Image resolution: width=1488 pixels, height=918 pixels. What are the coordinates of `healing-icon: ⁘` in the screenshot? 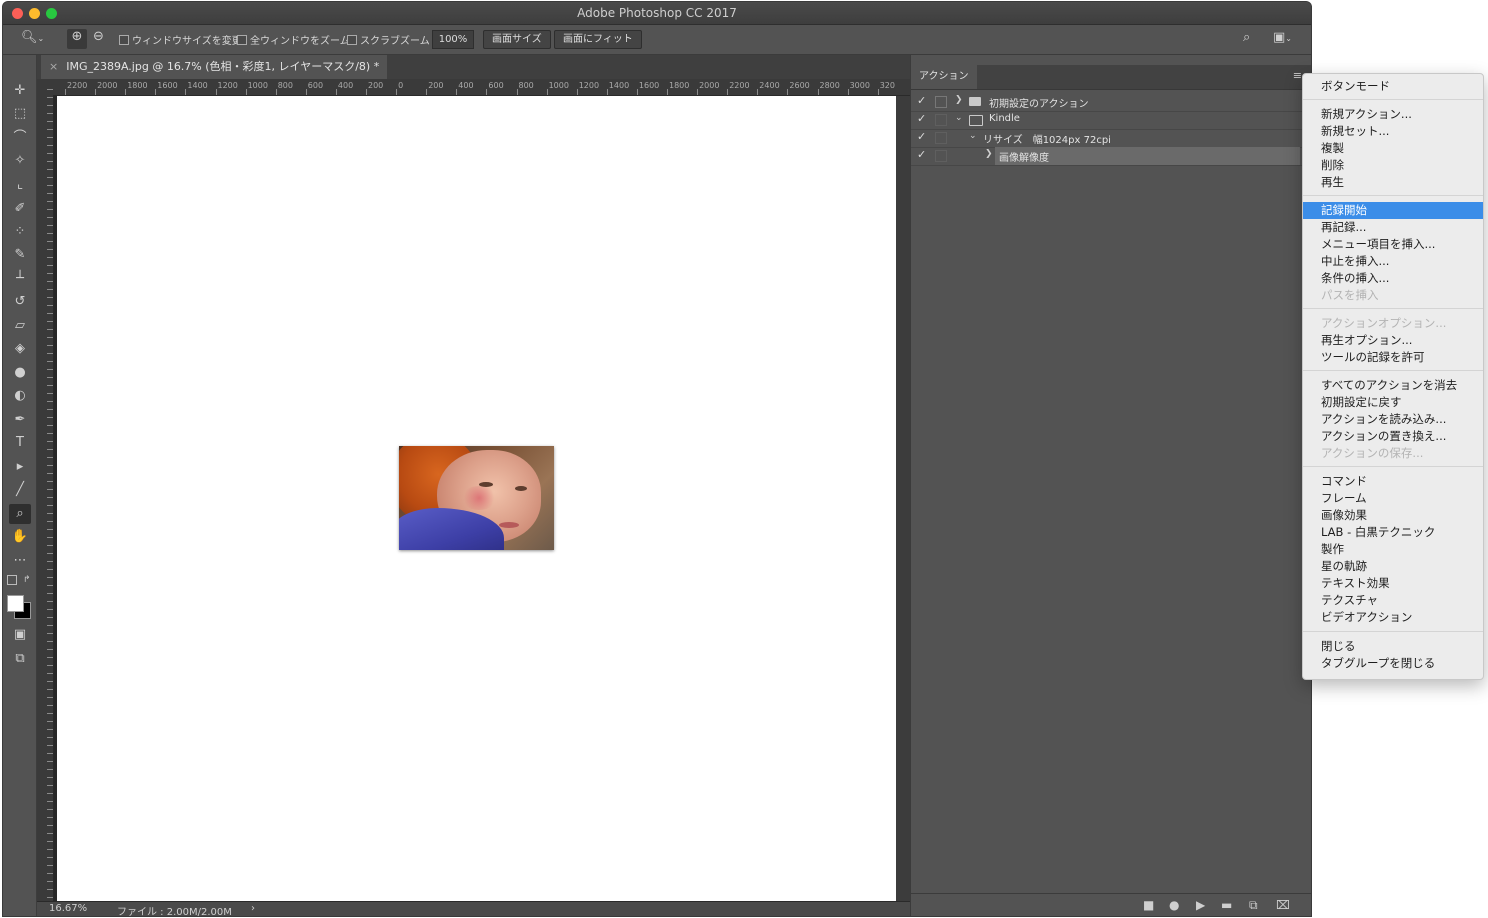 It's located at (20, 232).